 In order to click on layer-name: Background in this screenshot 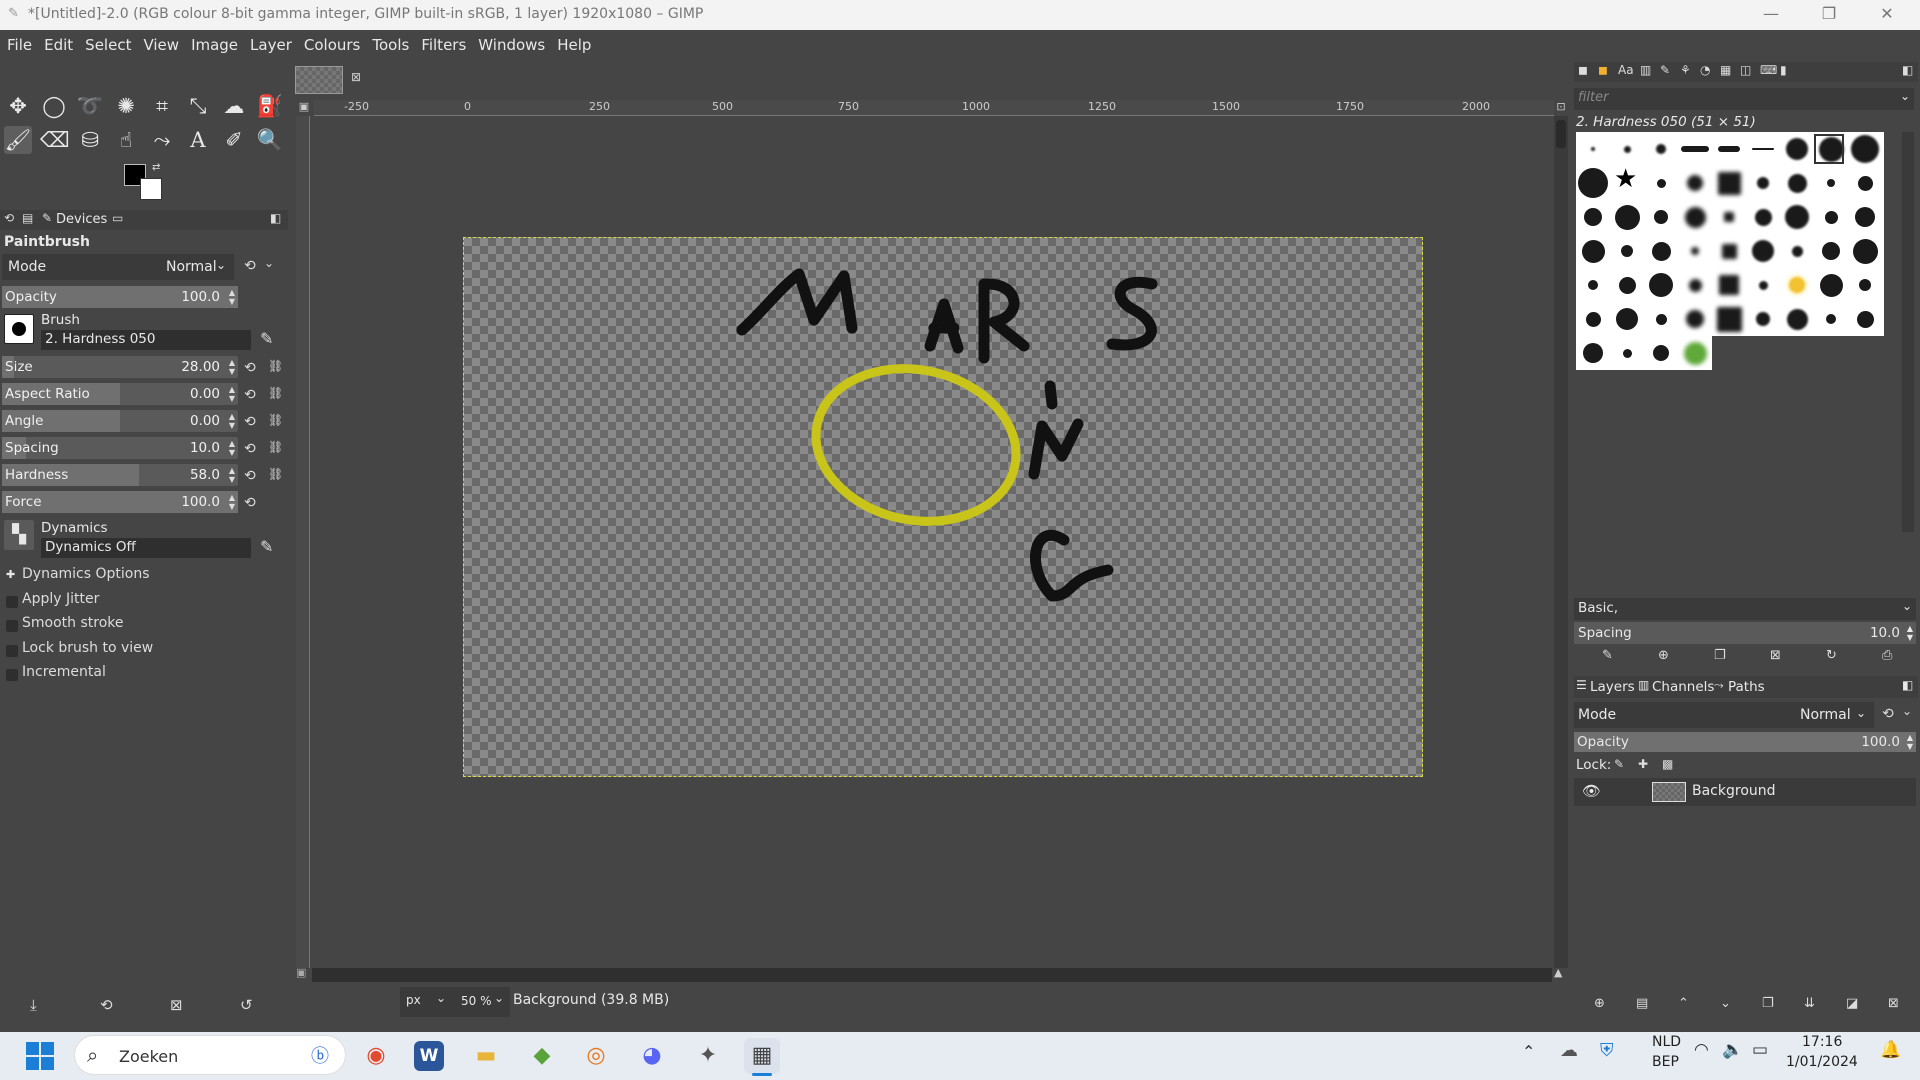, I will do `click(1734, 791)`.